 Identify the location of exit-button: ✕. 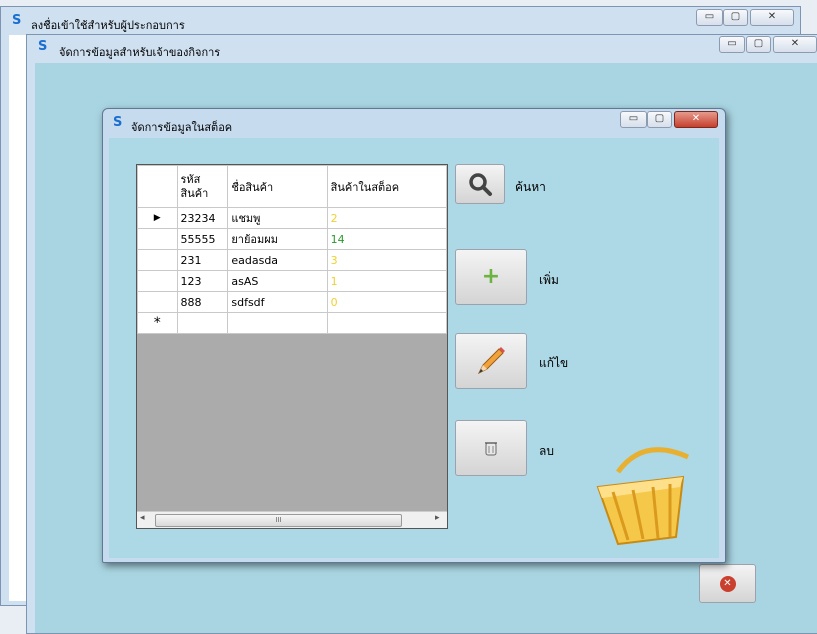
(727, 583).